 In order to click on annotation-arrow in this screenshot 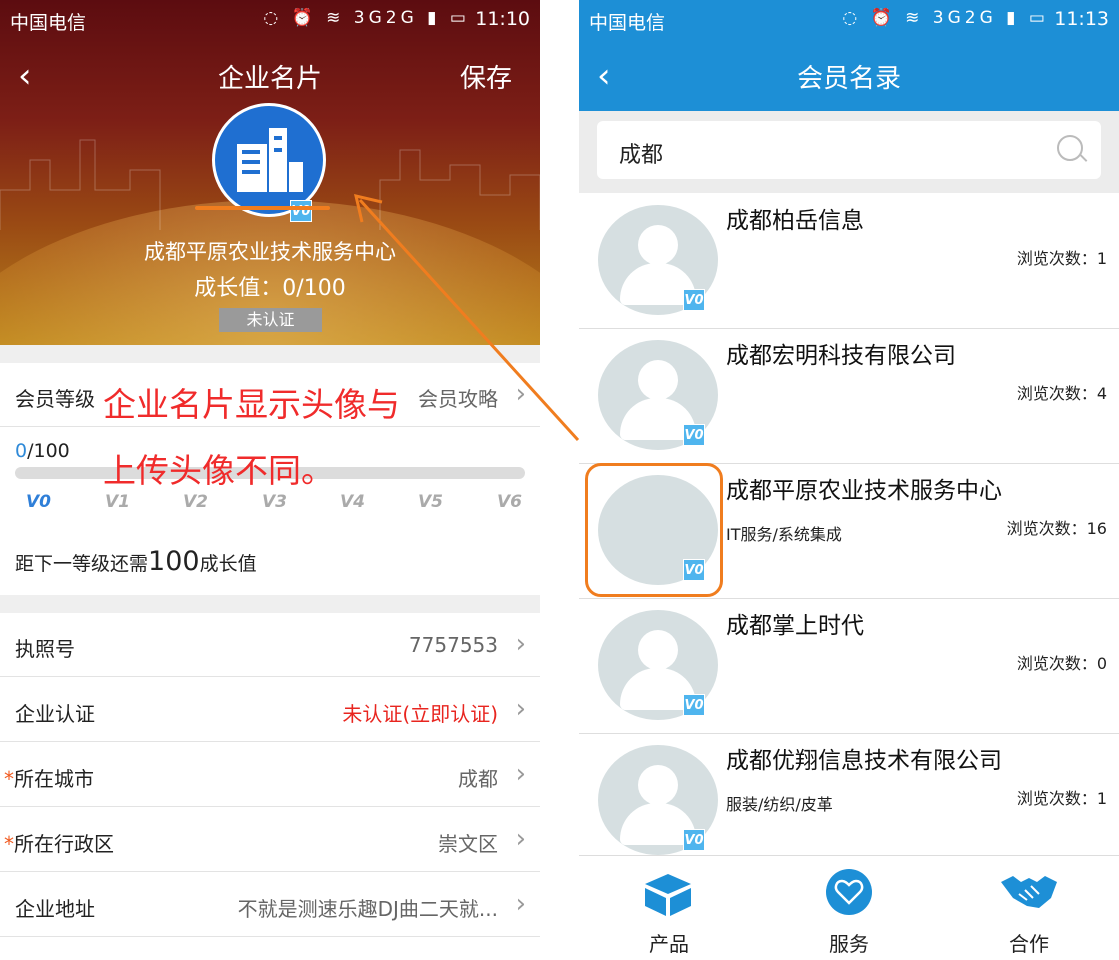, I will do `click(466, 317)`.